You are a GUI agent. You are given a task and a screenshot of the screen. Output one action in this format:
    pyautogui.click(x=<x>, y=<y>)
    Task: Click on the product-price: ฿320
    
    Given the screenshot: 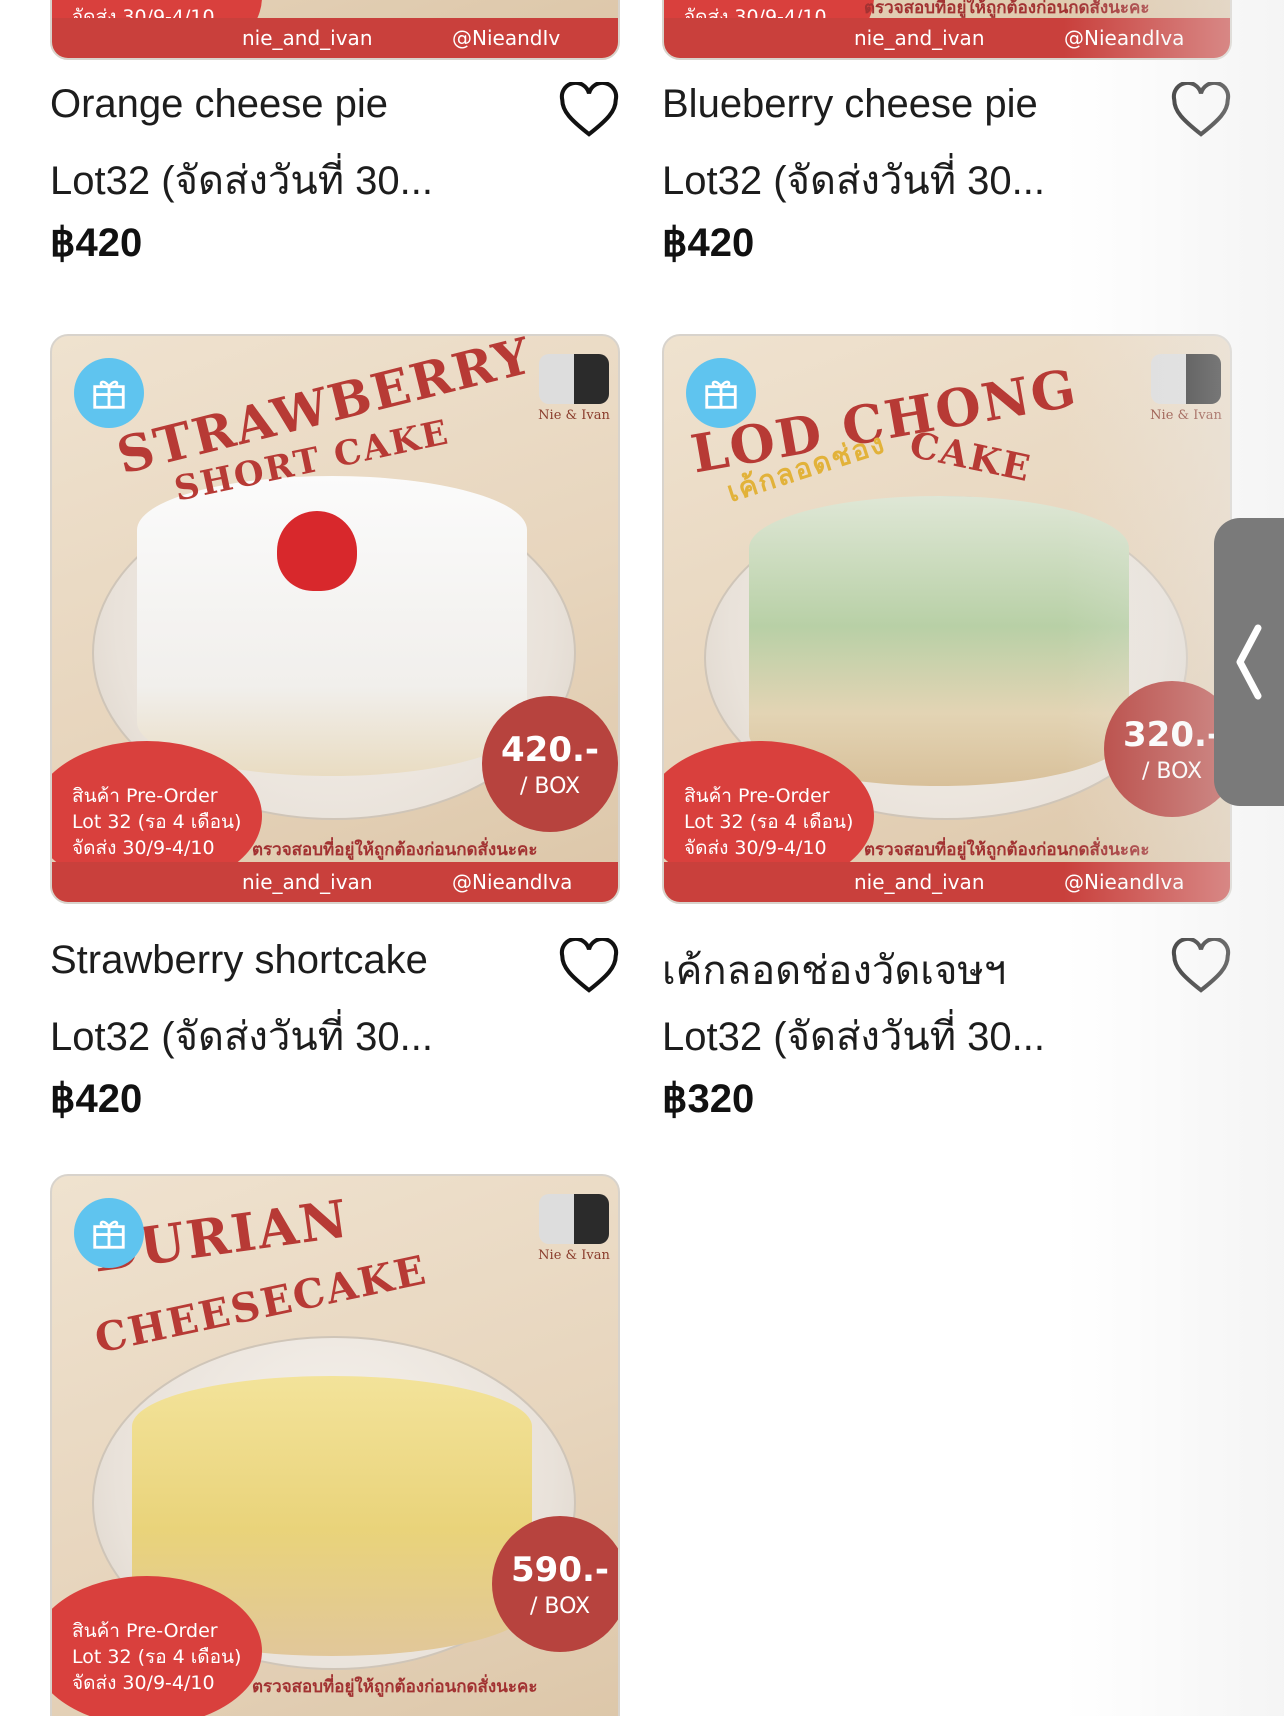 What is the action you would take?
    pyautogui.click(x=708, y=1099)
    